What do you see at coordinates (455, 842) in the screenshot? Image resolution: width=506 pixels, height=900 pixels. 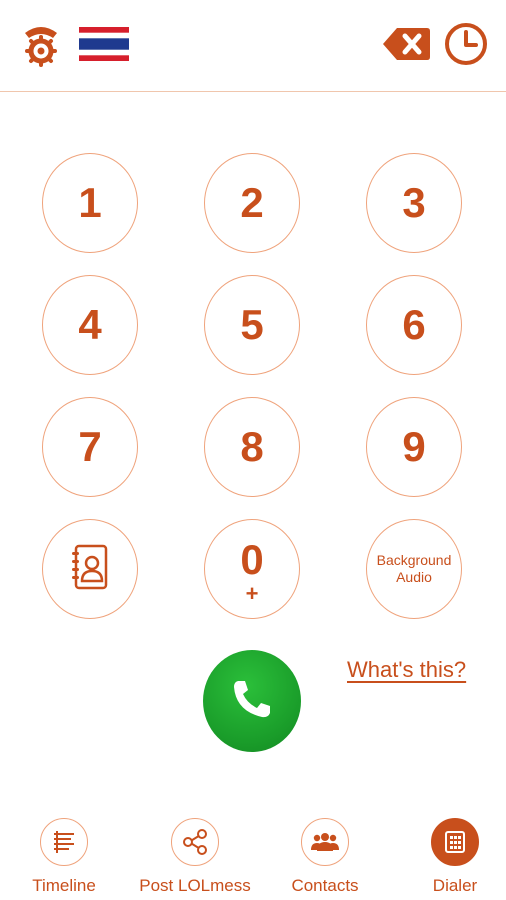 I see `dialer-icon` at bounding box center [455, 842].